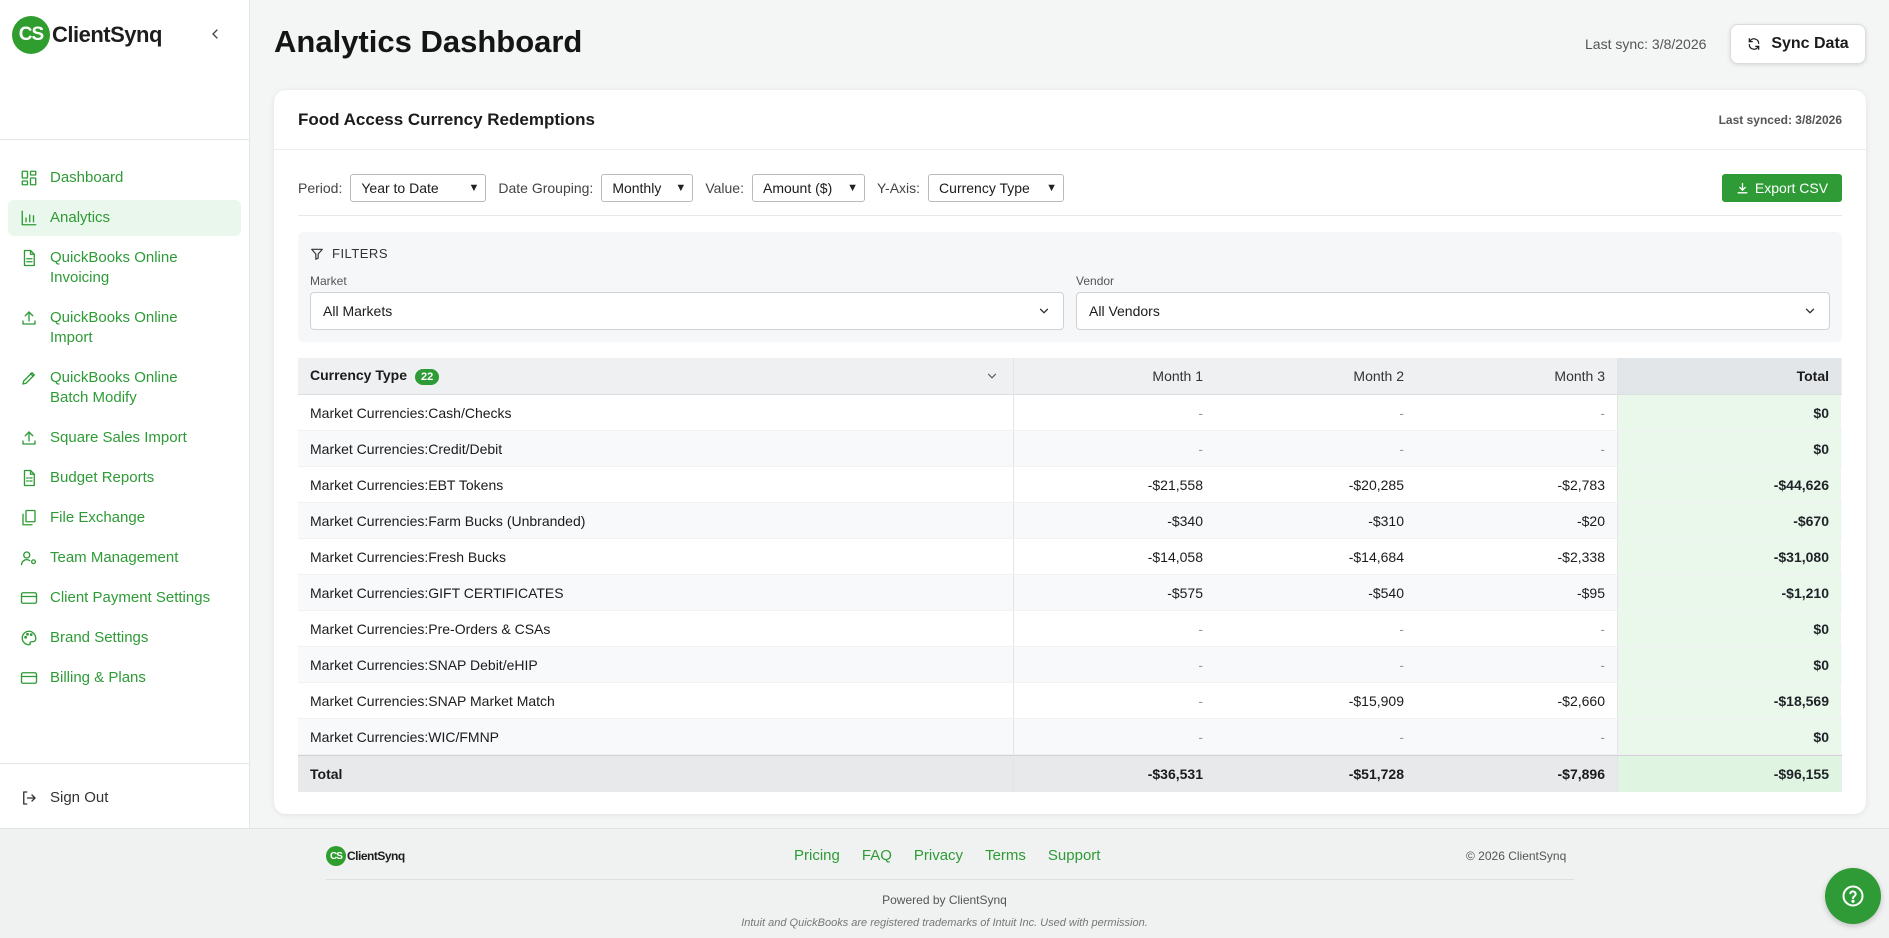 The height and width of the screenshot is (938, 1889). I want to click on sidebar-item-quickbooks-online-invoicing: QuickBooks Online Invoicing, so click(124, 268).